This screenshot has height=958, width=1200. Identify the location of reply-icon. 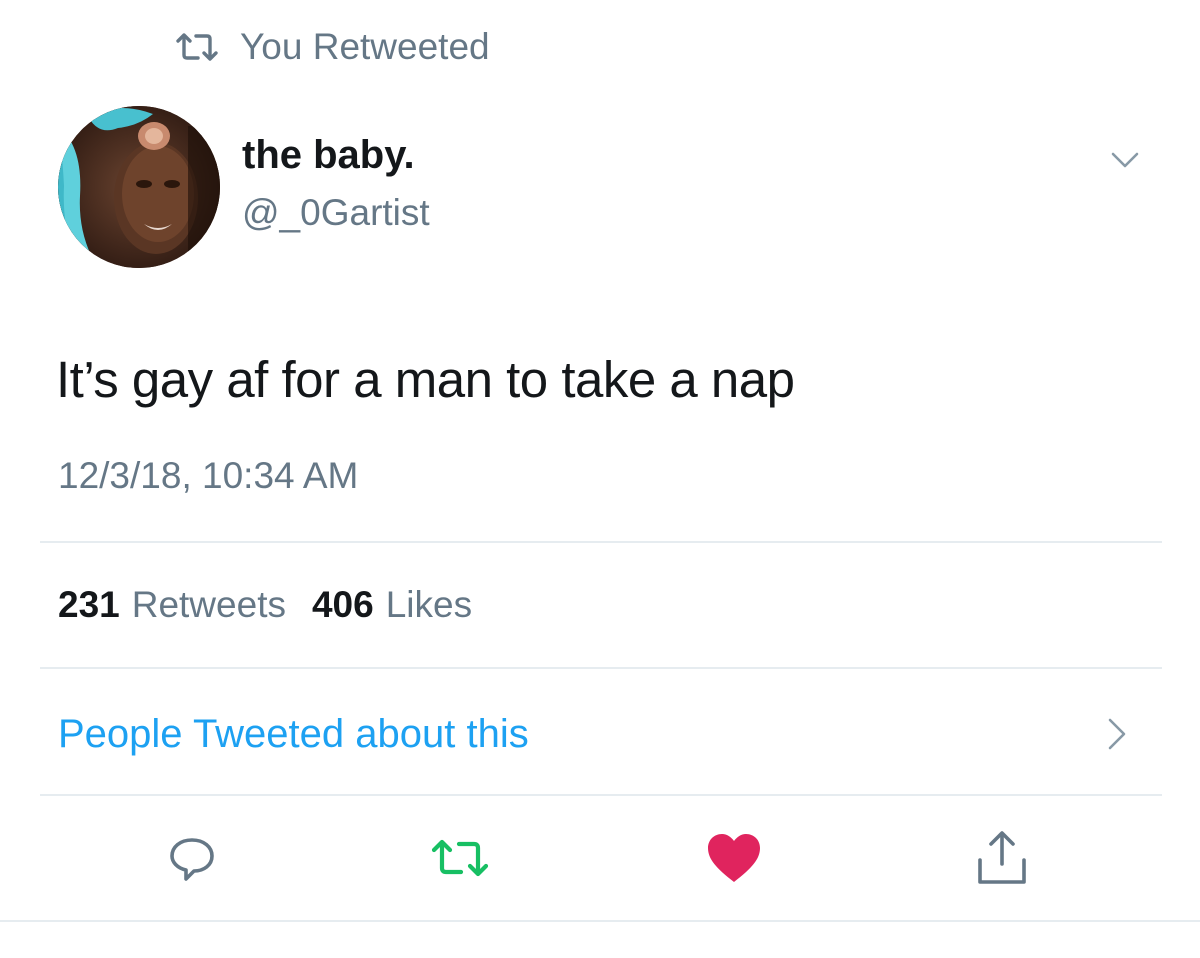
(192, 860).